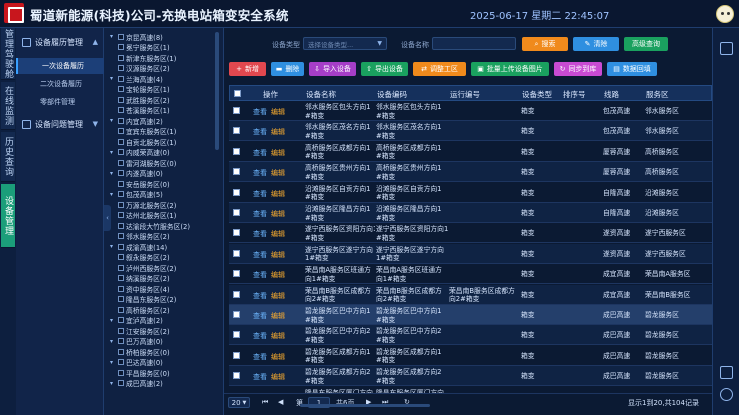 This screenshot has width=739, height=415. Describe the element at coordinates (726, 394) in the screenshot. I see `power-icon` at that location.